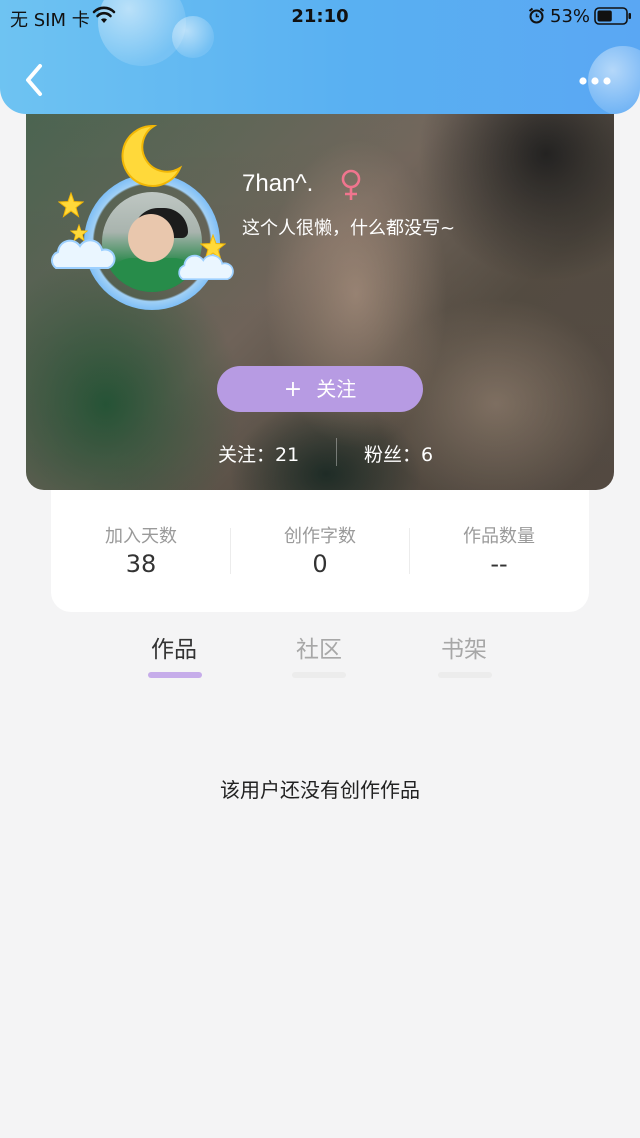 This screenshot has width=640, height=1138. What do you see at coordinates (293, 389) in the screenshot?
I see `plus-icon: +` at bounding box center [293, 389].